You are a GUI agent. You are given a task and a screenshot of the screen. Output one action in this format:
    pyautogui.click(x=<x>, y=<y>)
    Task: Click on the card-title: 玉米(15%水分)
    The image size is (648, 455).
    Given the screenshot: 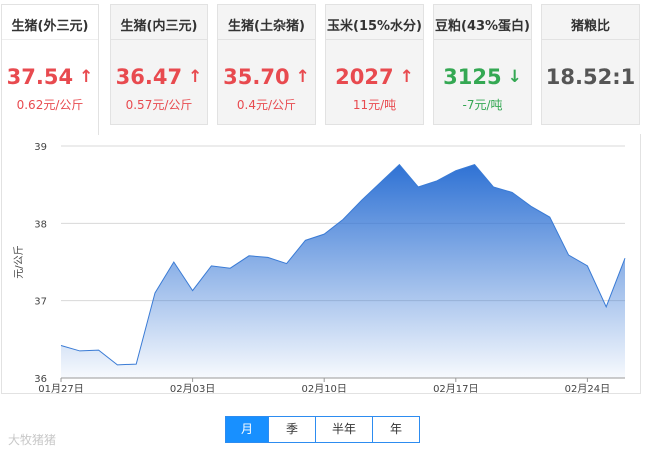 What is the action you would take?
    pyautogui.click(x=374, y=26)
    